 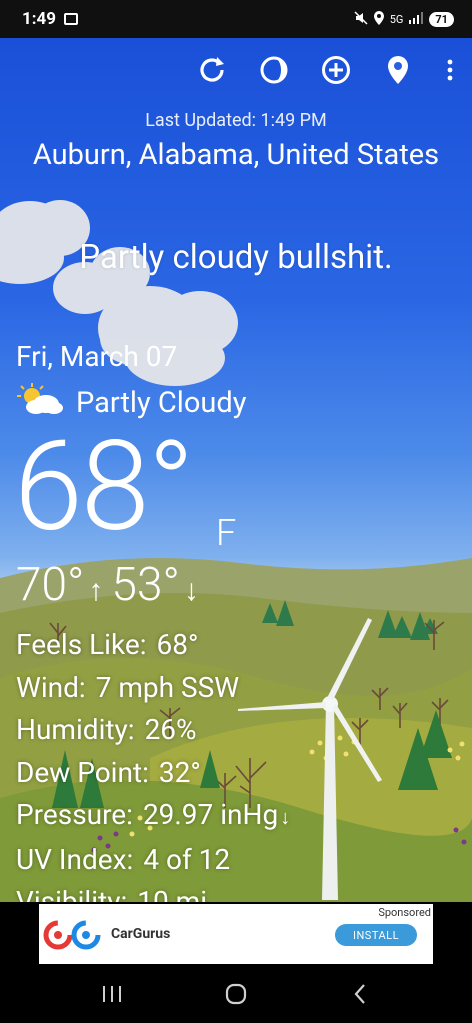 I want to click on toolbar, so click(x=326, y=70).